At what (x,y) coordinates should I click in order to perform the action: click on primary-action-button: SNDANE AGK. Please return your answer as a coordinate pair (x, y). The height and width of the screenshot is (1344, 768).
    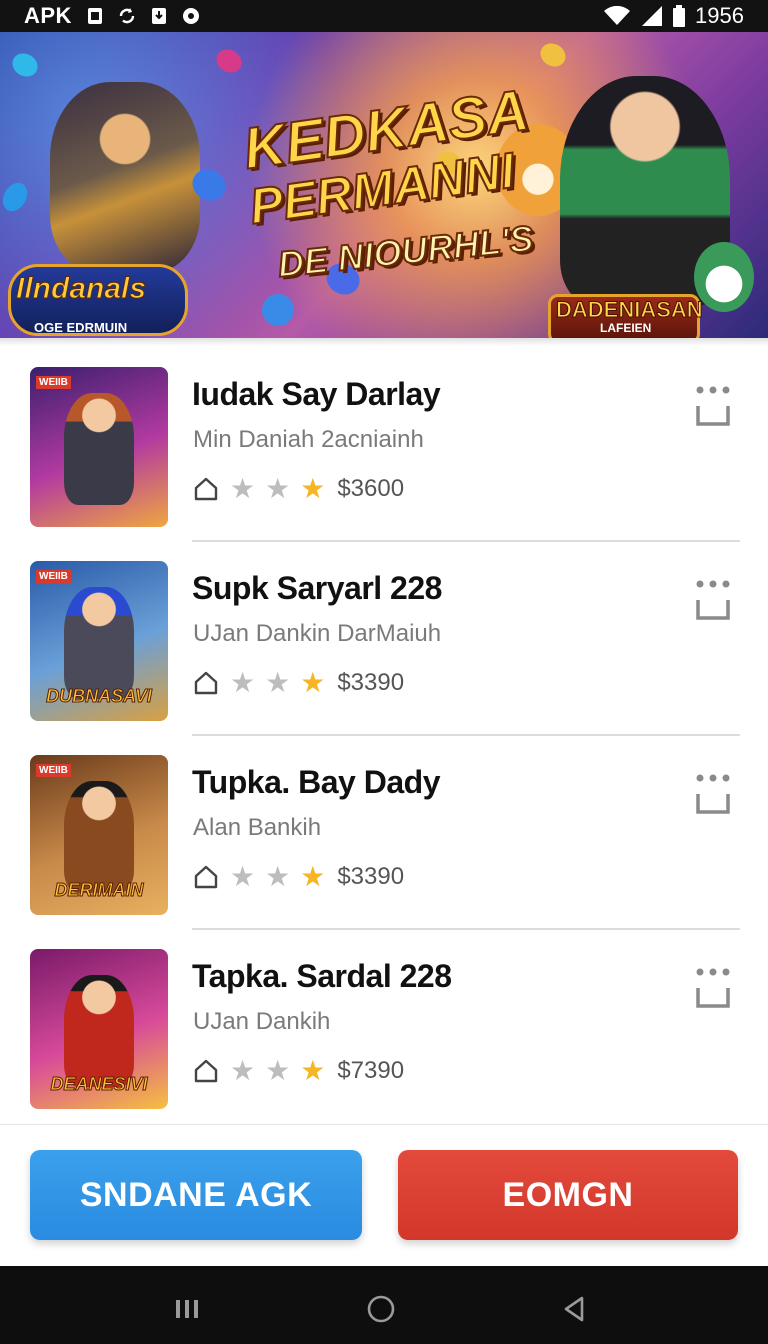
    Looking at the image, I should click on (196, 1195).